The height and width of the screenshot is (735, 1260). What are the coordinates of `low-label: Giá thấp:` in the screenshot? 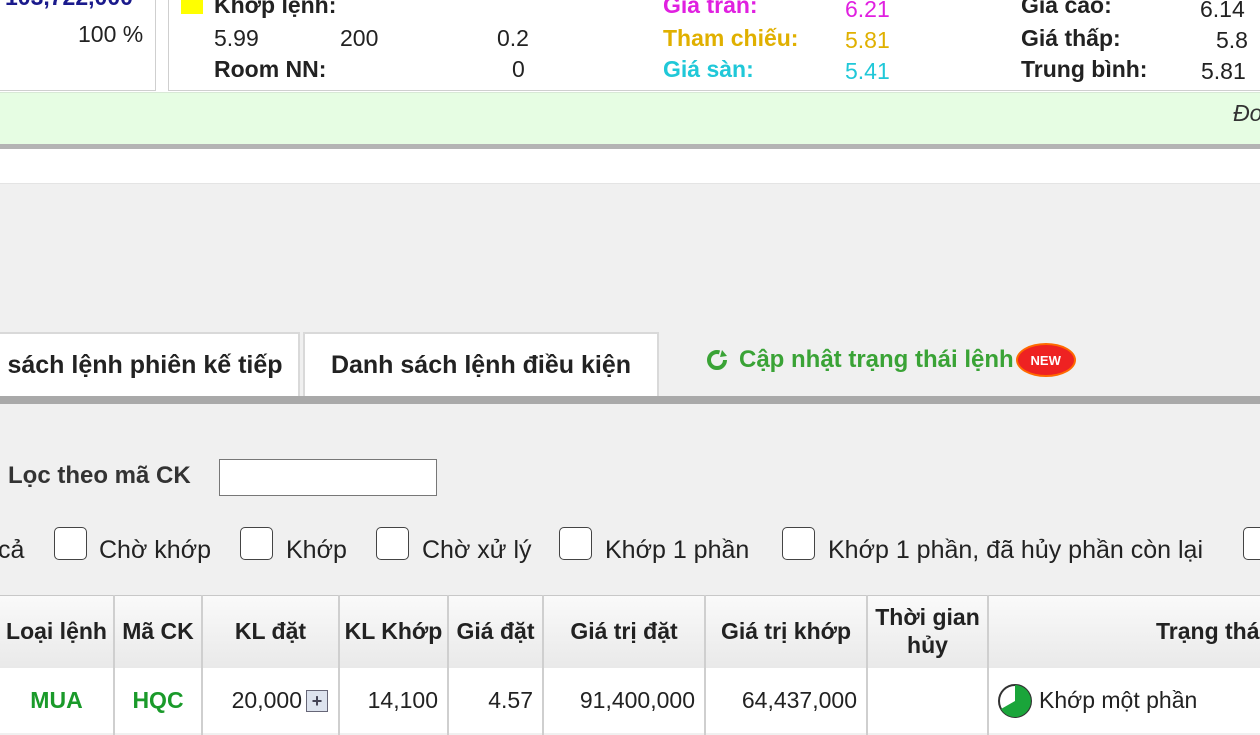 It's located at (1071, 38).